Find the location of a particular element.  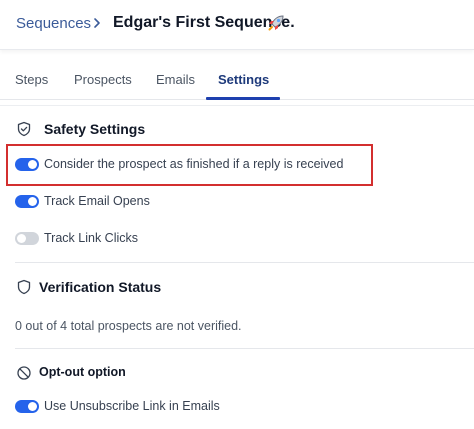

unsubscribe-link-toggle is located at coordinates (27, 406).